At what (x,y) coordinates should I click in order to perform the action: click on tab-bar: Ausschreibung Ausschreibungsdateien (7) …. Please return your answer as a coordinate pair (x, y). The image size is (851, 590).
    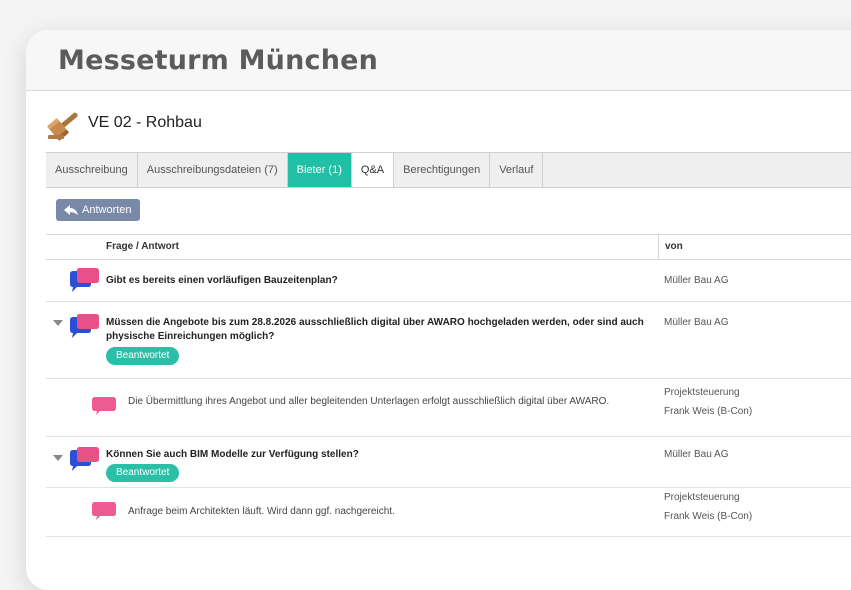
    Looking at the image, I should click on (448, 170).